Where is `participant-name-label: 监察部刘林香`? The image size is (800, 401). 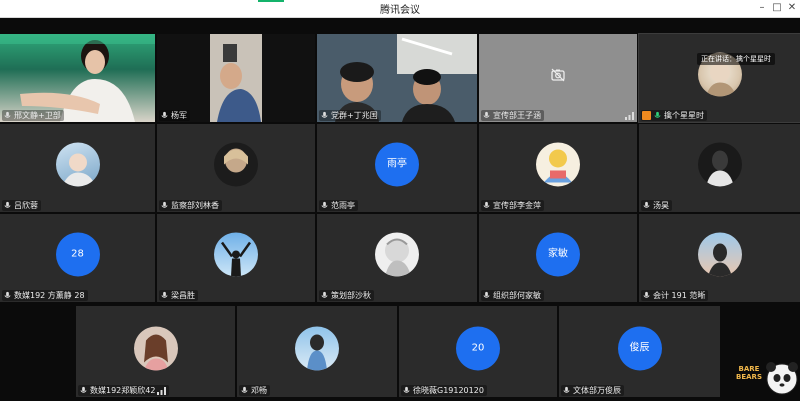
participant-name-label: 监察部刘林香 is located at coordinates (190, 205).